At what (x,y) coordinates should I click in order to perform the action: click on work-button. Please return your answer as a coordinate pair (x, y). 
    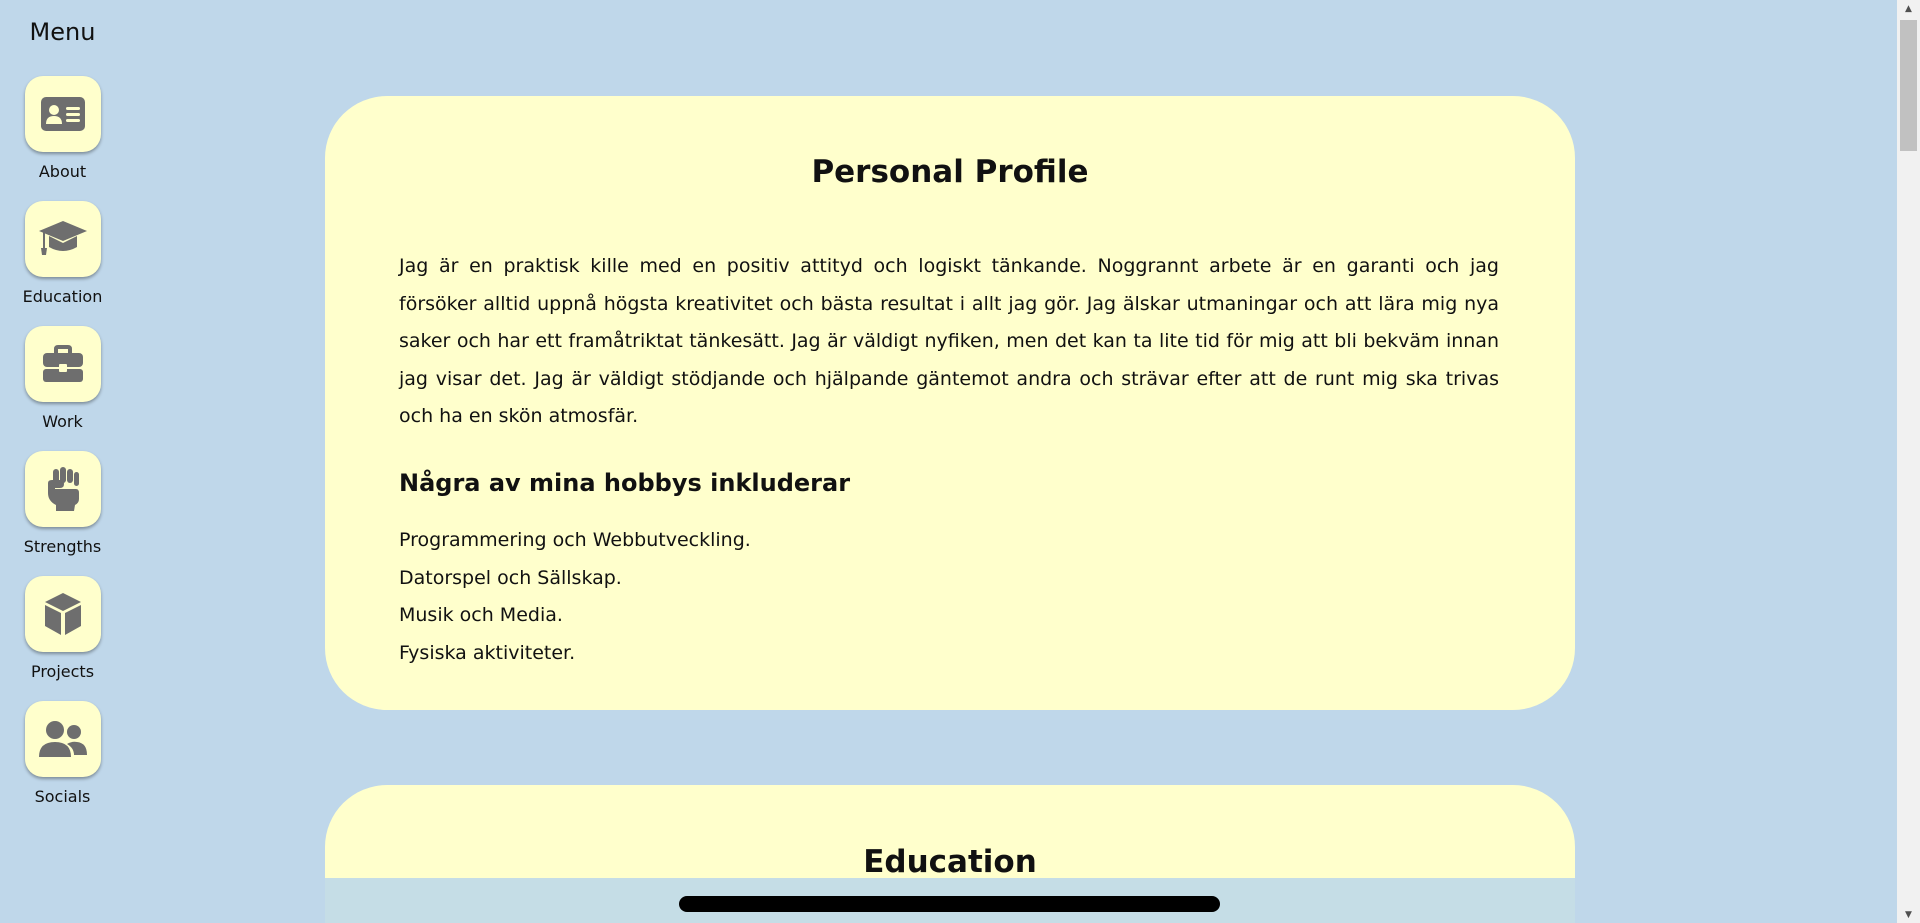
    Looking at the image, I should click on (62, 364).